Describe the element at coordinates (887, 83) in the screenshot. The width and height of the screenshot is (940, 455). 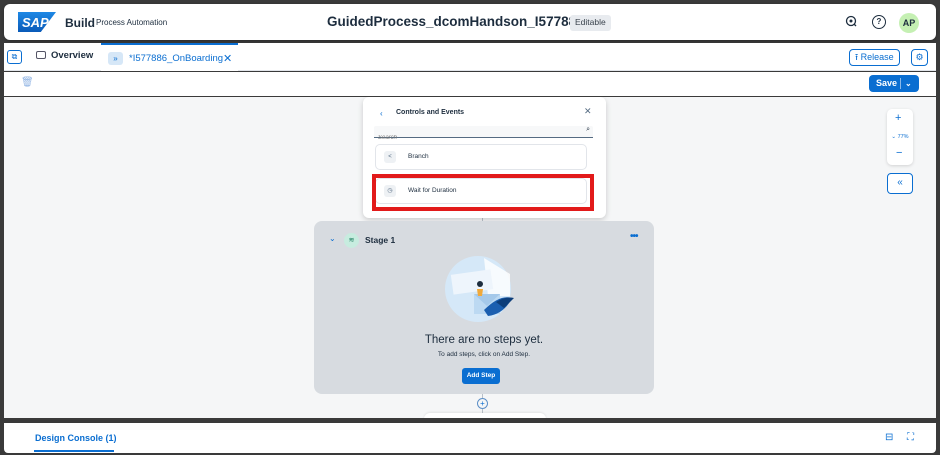
I see `save-label: Save` at that location.